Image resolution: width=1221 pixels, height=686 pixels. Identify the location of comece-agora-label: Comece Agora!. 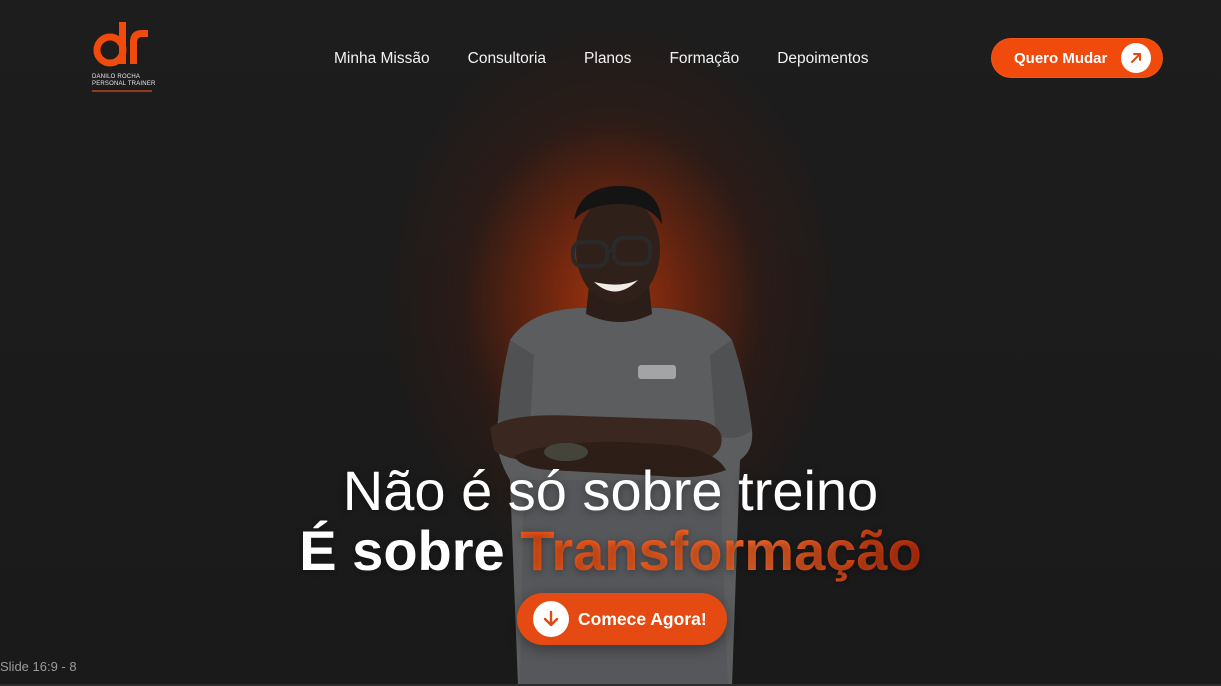
(642, 618).